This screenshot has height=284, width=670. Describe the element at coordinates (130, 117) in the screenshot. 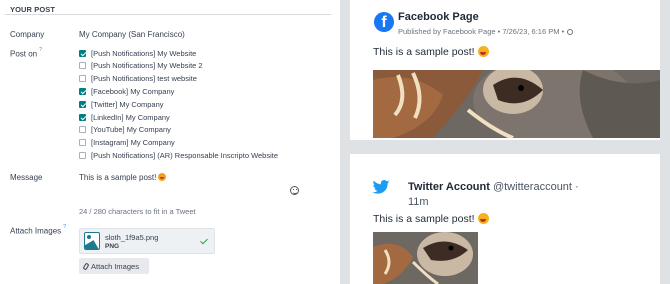

I see `account-option-label: [LinkedIn] My Company` at that location.